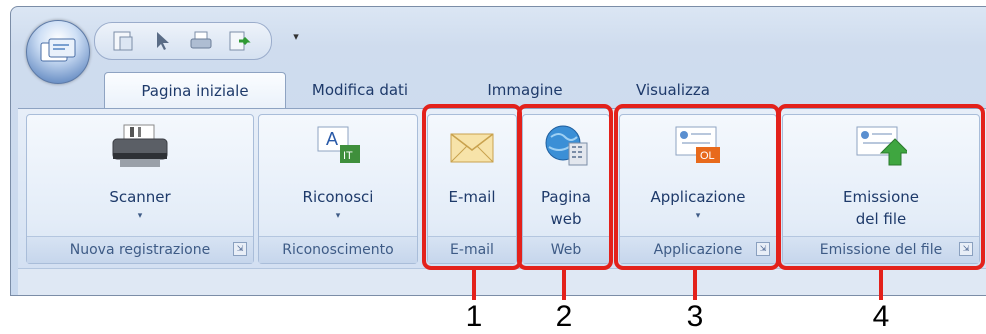 Image resolution: width=986 pixels, height=334 pixels. Describe the element at coordinates (525, 90) in the screenshot. I see `tab-immagine: Immagine` at that location.